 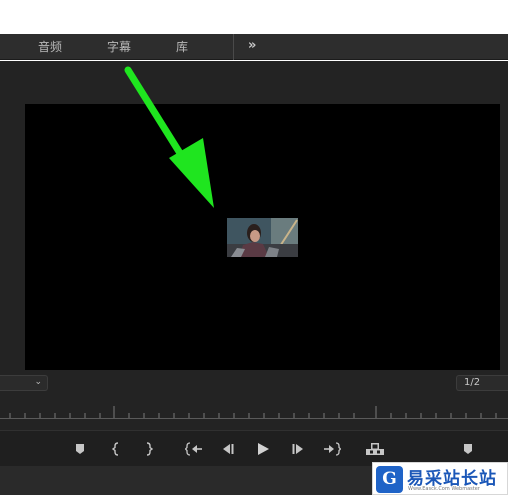 What do you see at coordinates (254, 418) in the screenshot?
I see `ruler-baseline` at bounding box center [254, 418].